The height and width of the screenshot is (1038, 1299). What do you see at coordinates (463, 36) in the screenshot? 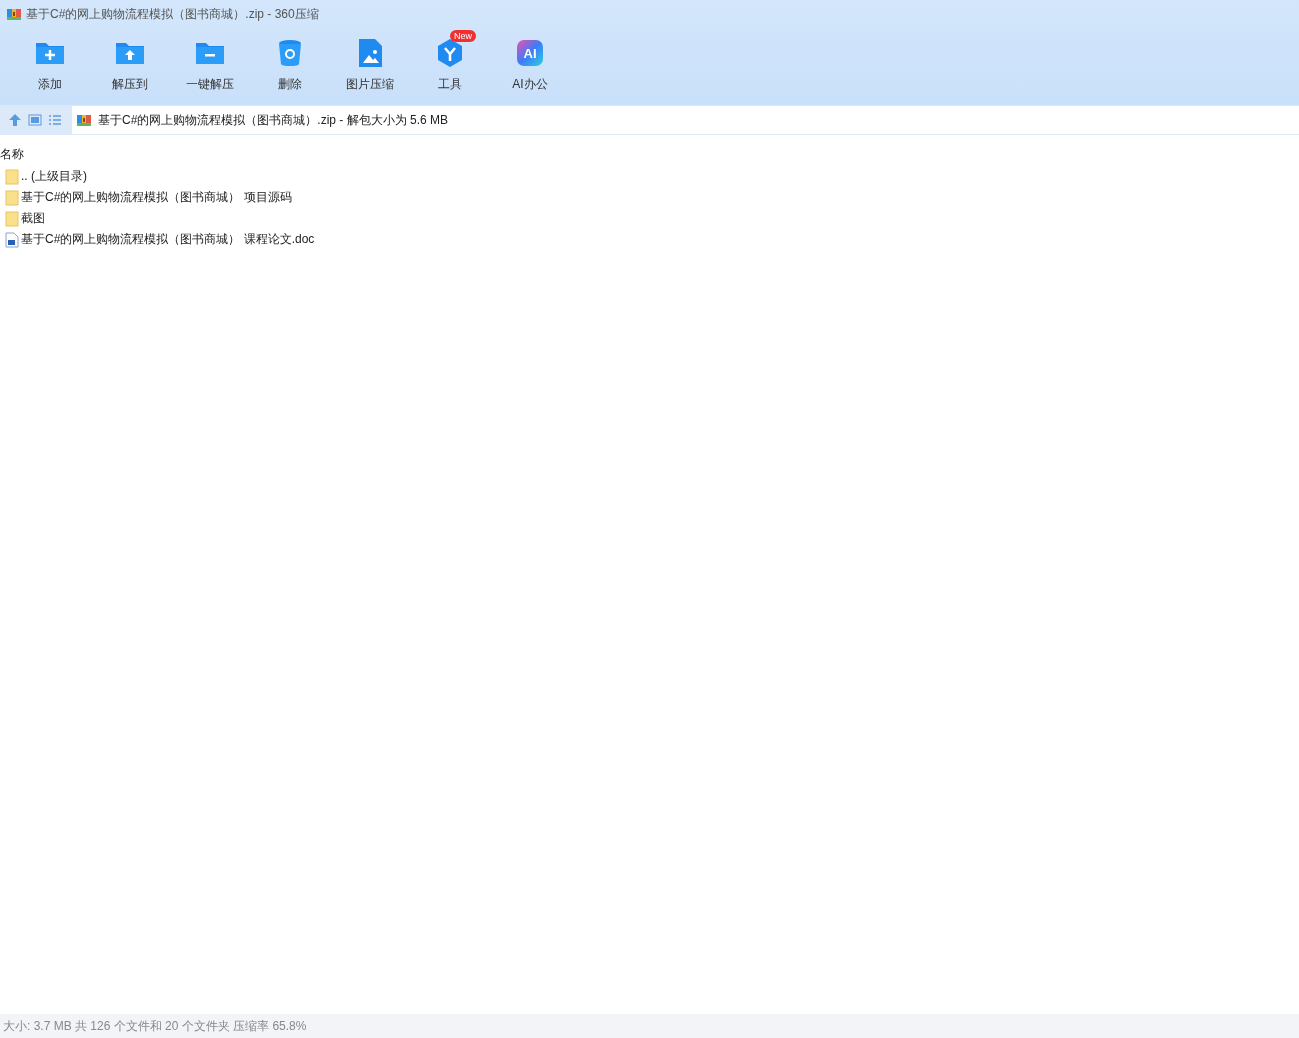
I see `new-badge: New` at bounding box center [463, 36].